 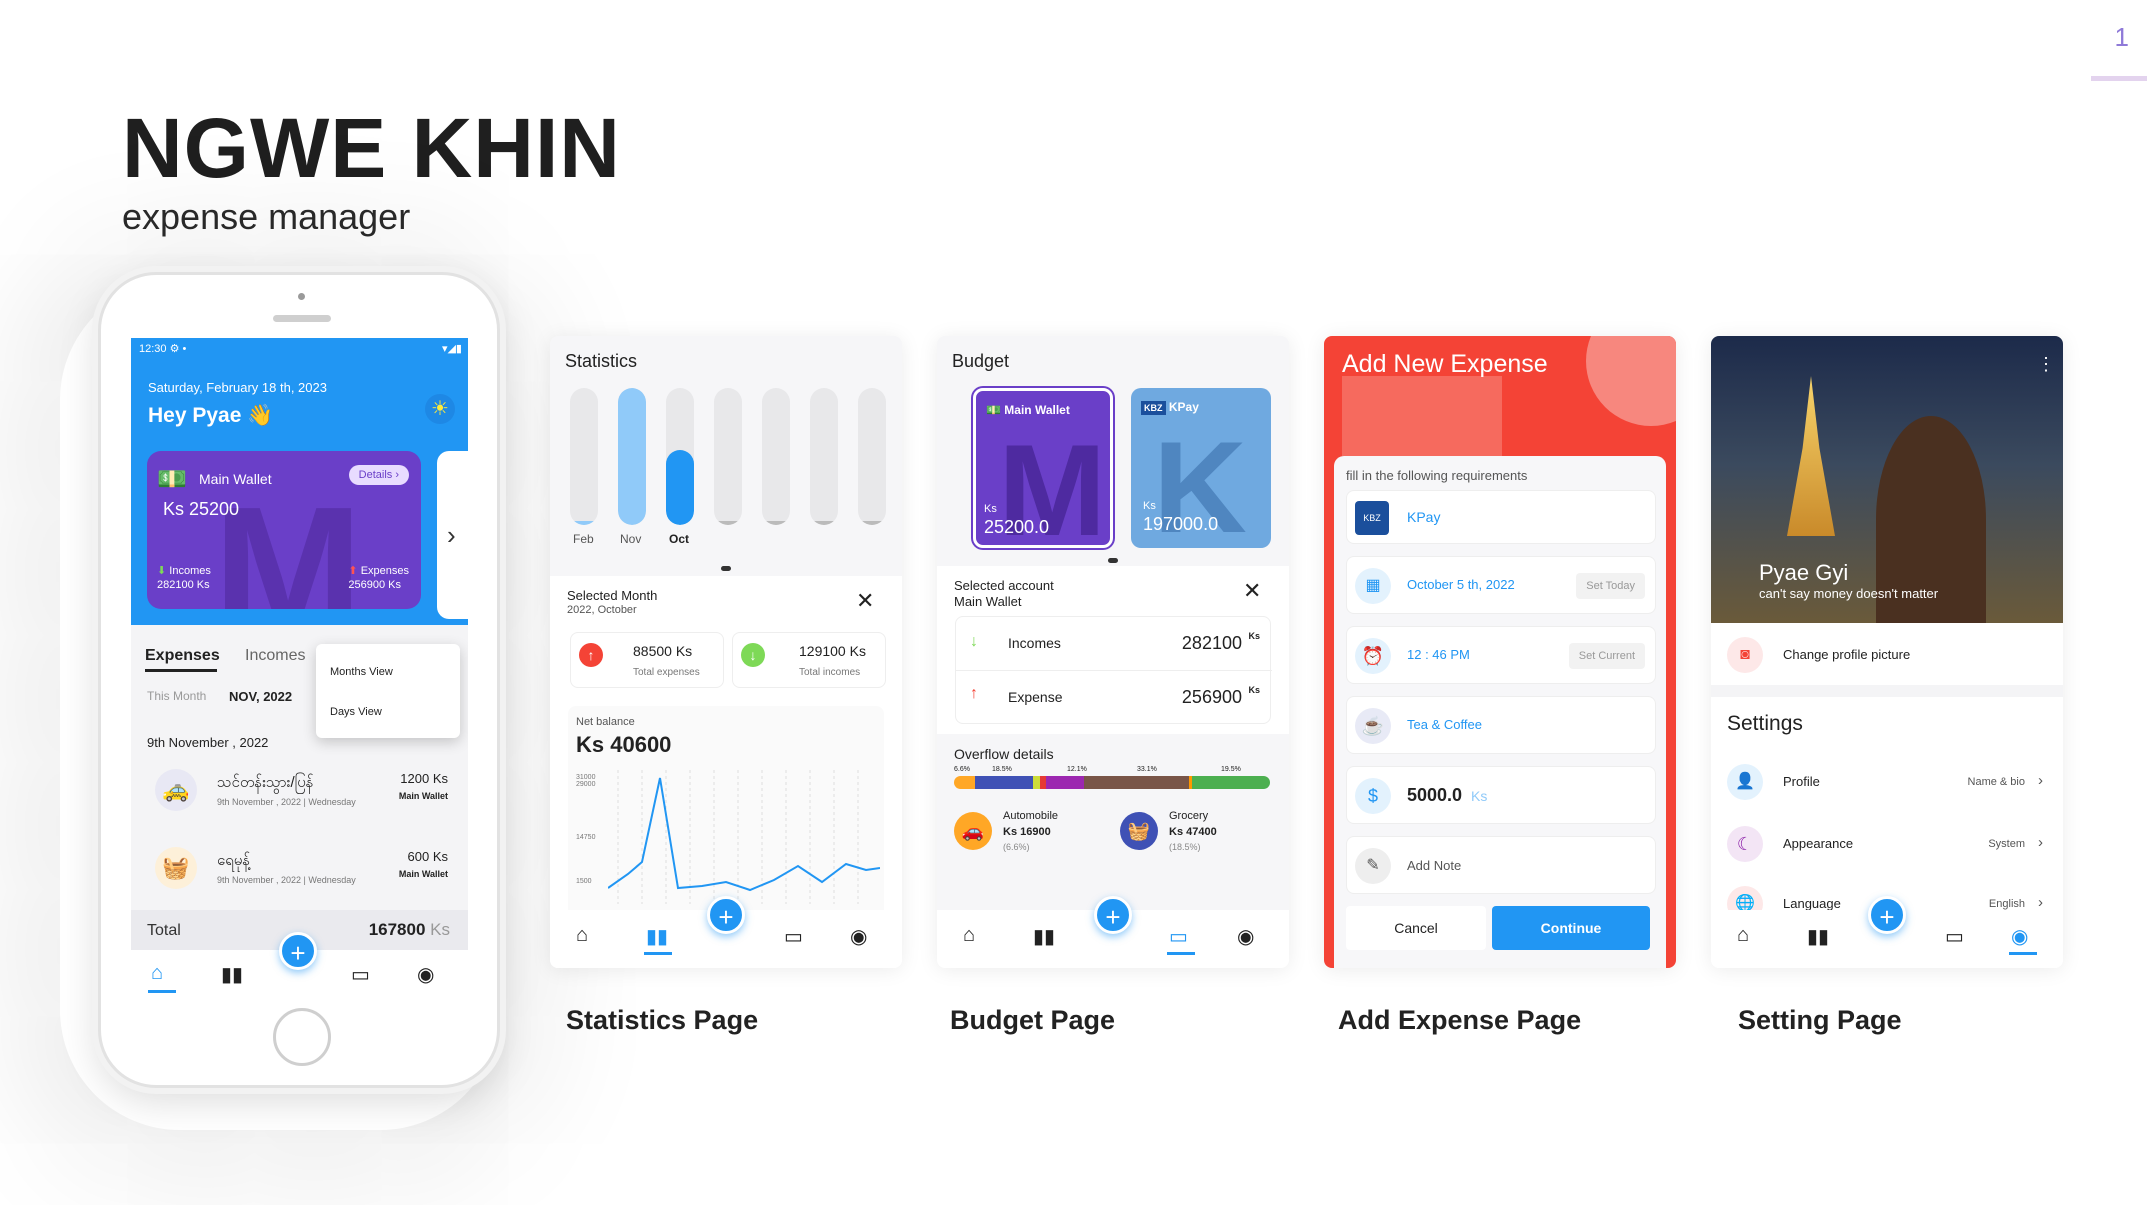 I want to click on chevron-right-icon: ›, so click(x=2040, y=780).